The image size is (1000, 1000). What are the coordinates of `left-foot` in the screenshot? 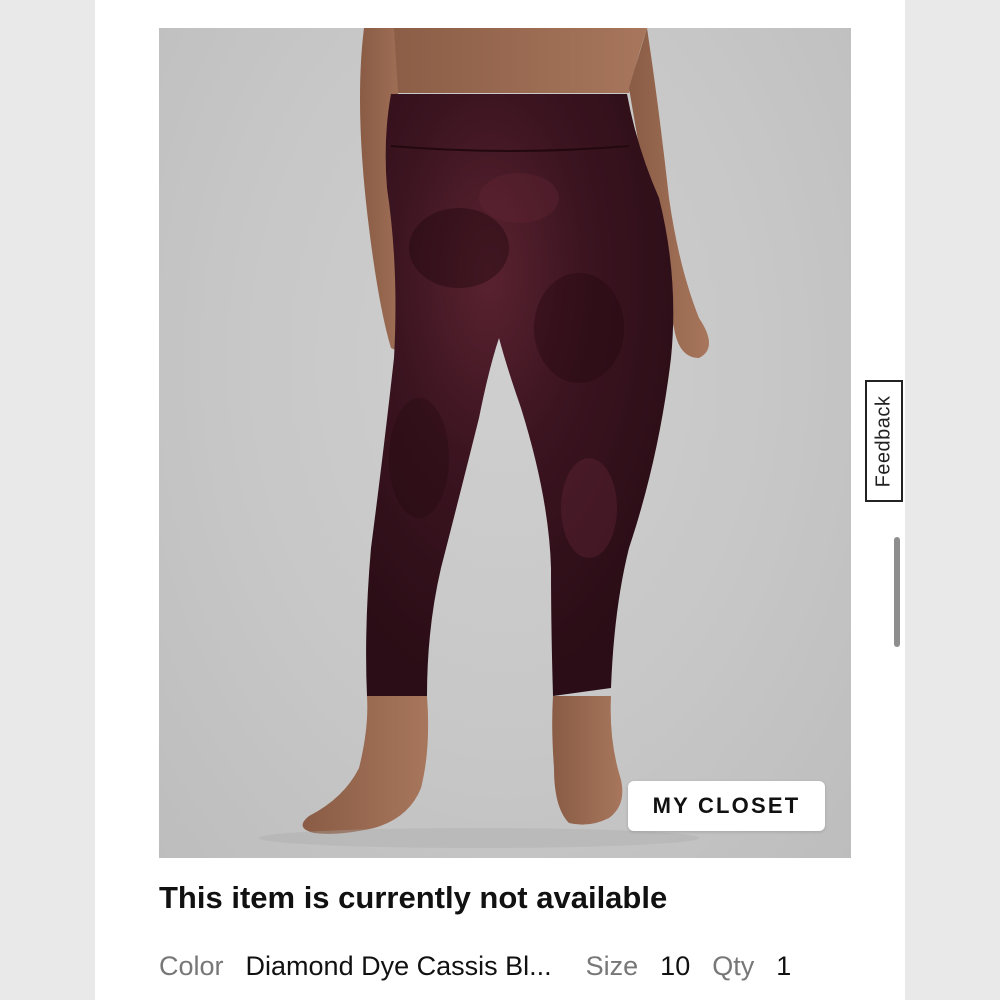 It's located at (365, 765).